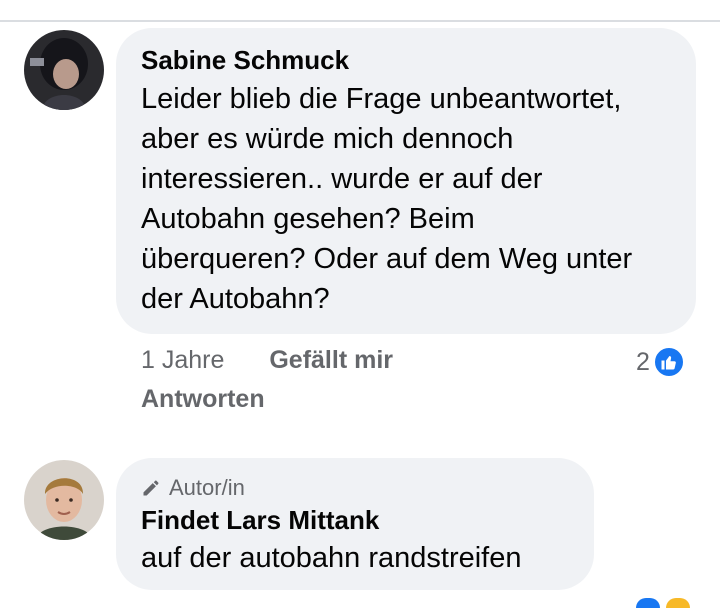  Describe the element at coordinates (64, 500) in the screenshot. I see `avatar-findet-lars-mittank` at that location.